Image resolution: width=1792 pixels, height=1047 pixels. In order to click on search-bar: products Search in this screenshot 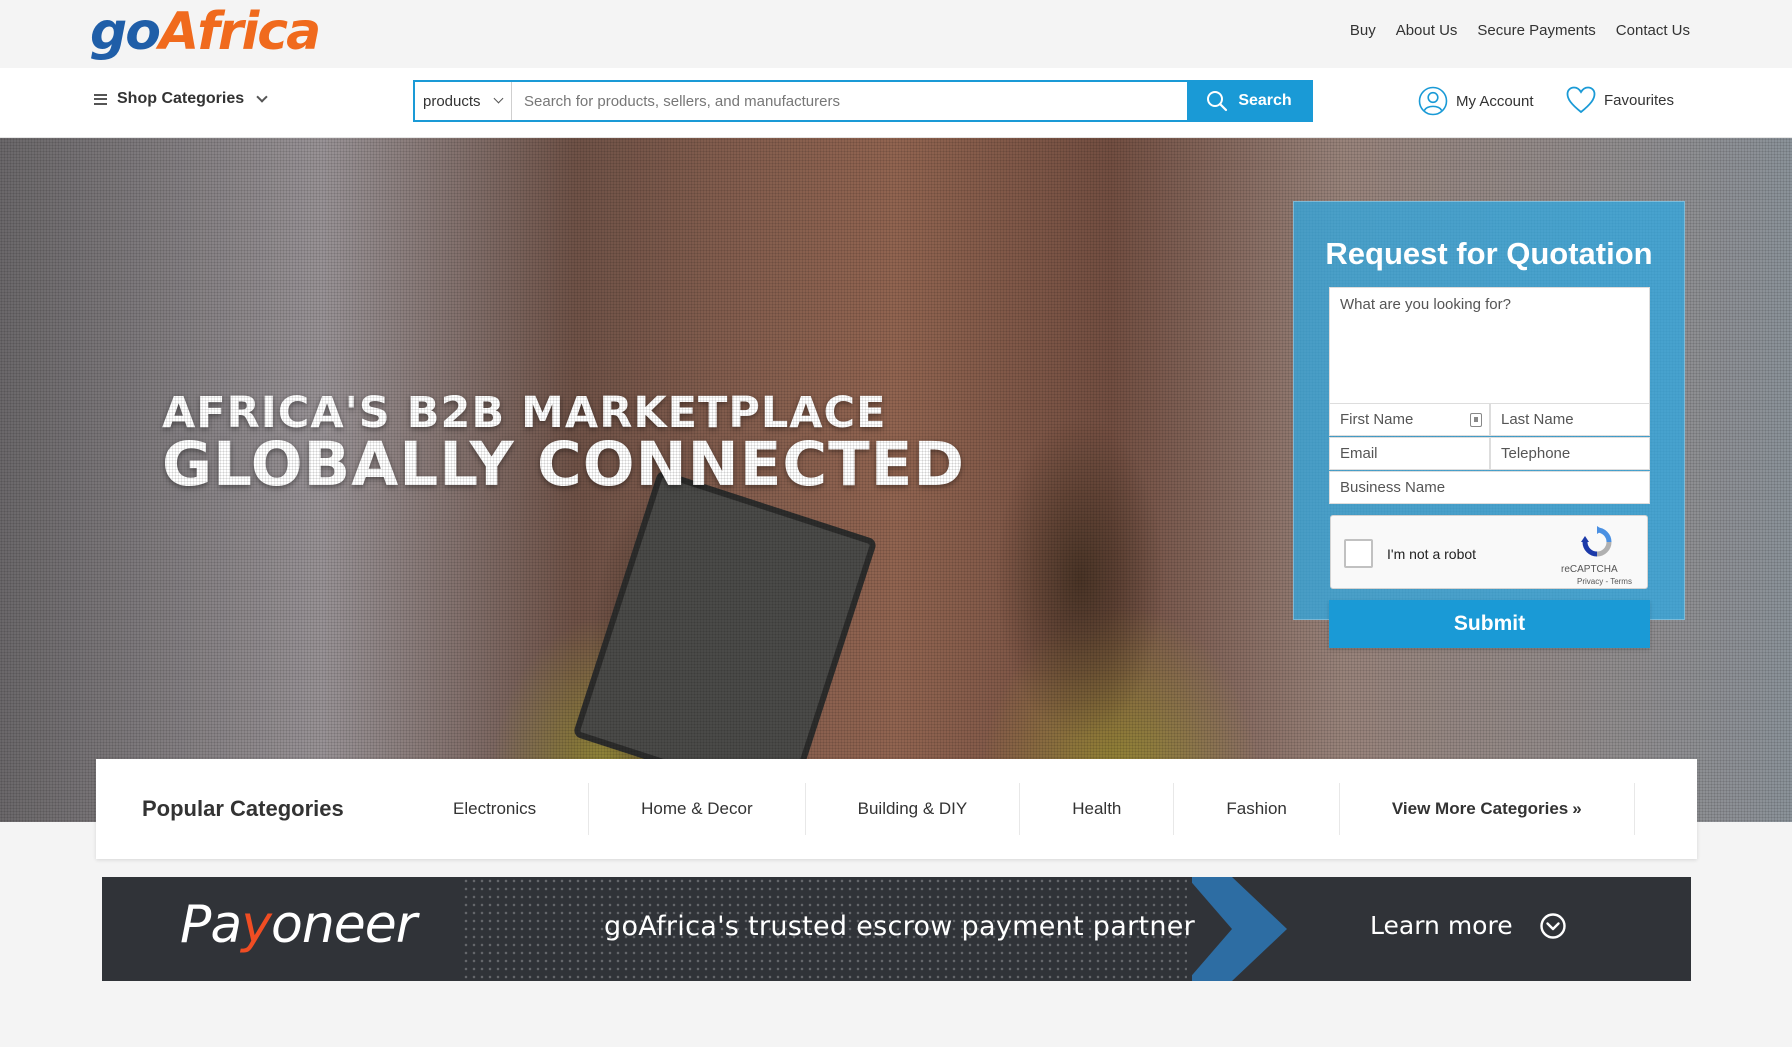, I will do `click(863, 101)`.